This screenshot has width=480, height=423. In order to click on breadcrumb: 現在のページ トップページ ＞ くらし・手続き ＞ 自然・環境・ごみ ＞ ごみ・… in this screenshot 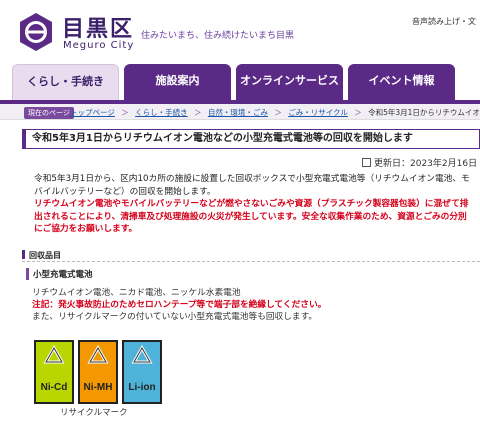, I will do `click(240, 112)`.